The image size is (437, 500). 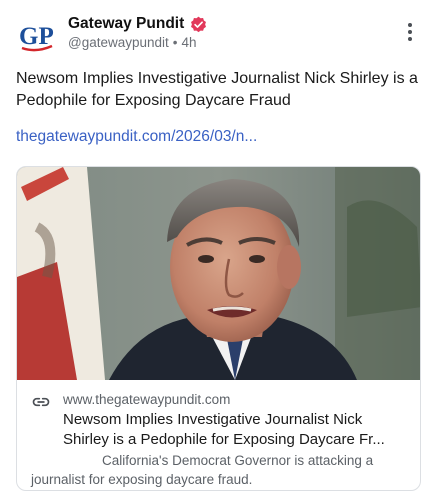 What do you see at coordinates (41, 402) in the screenshot?
I see `link-icon` at bounding box center [41, 402].